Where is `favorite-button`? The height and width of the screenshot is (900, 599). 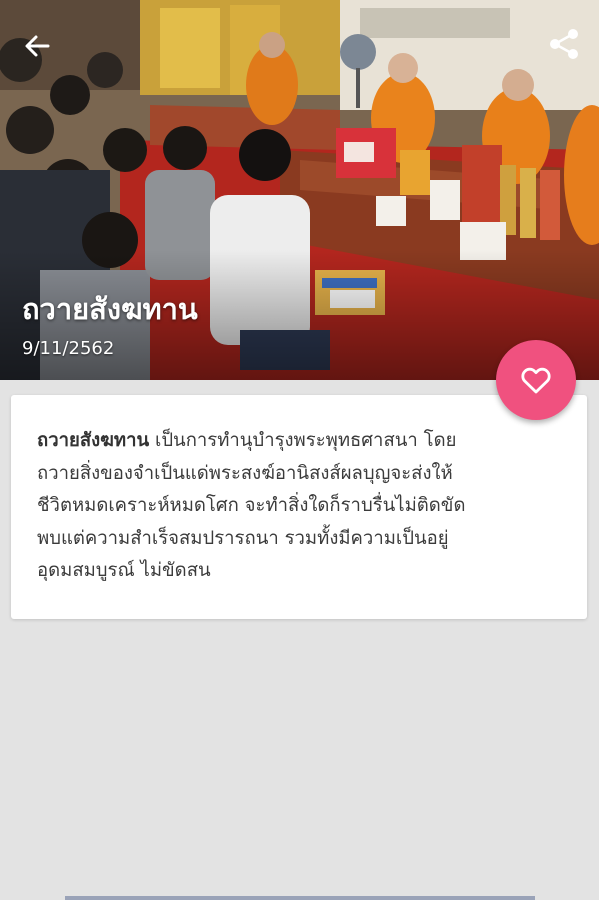 favorite-button is located at coordinates (536, 380).